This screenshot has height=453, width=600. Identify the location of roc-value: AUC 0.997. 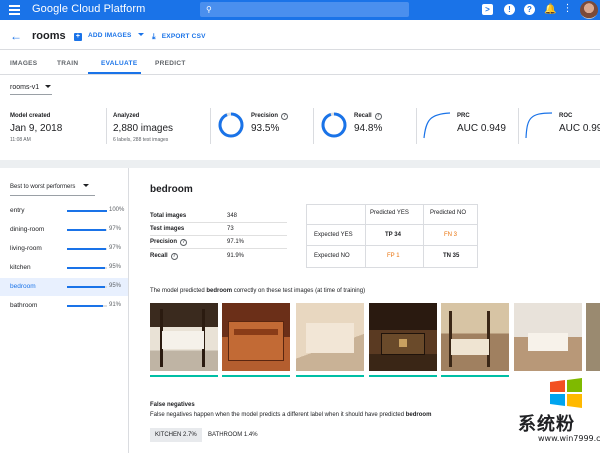
(579, 128).